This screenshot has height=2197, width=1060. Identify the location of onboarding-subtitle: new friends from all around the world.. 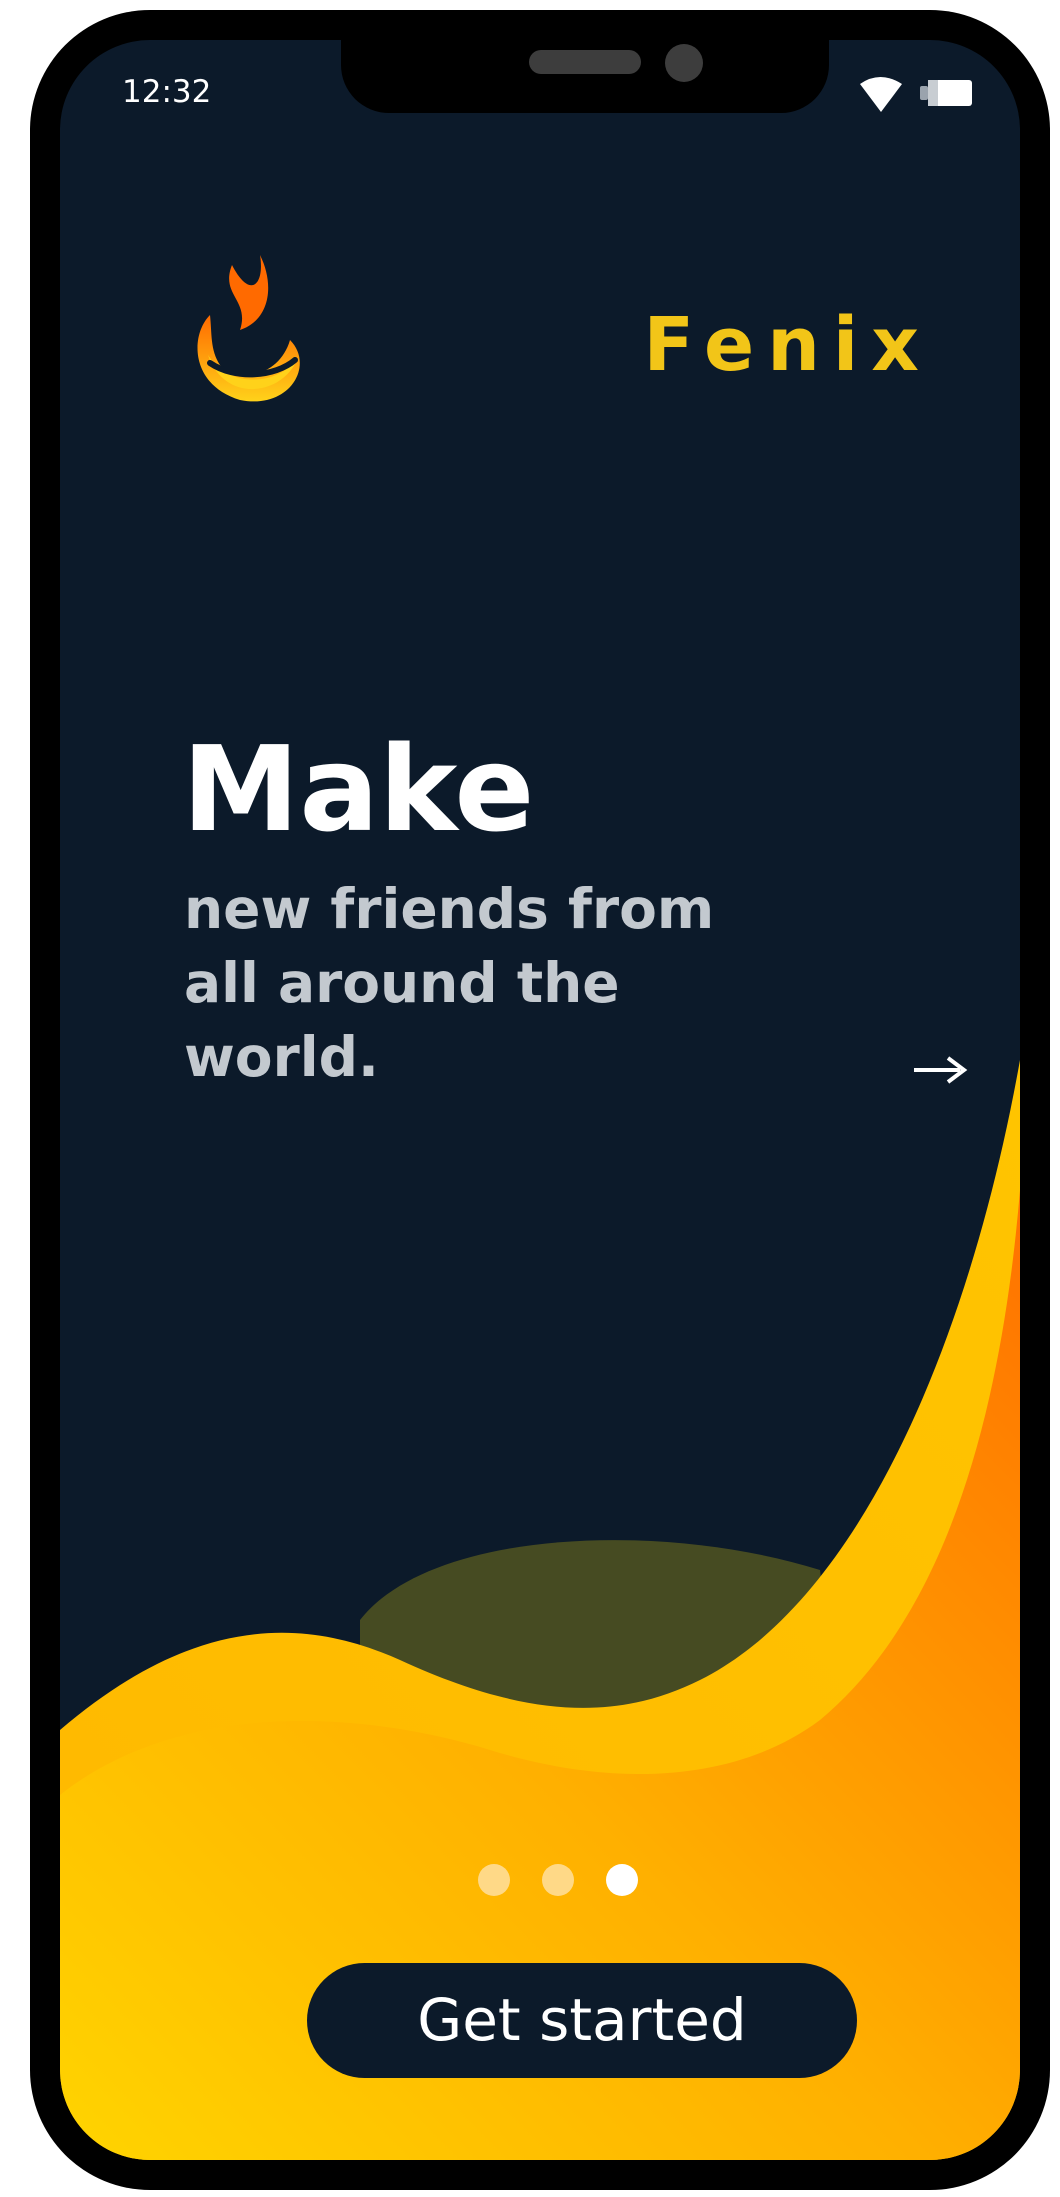
(449, 983).